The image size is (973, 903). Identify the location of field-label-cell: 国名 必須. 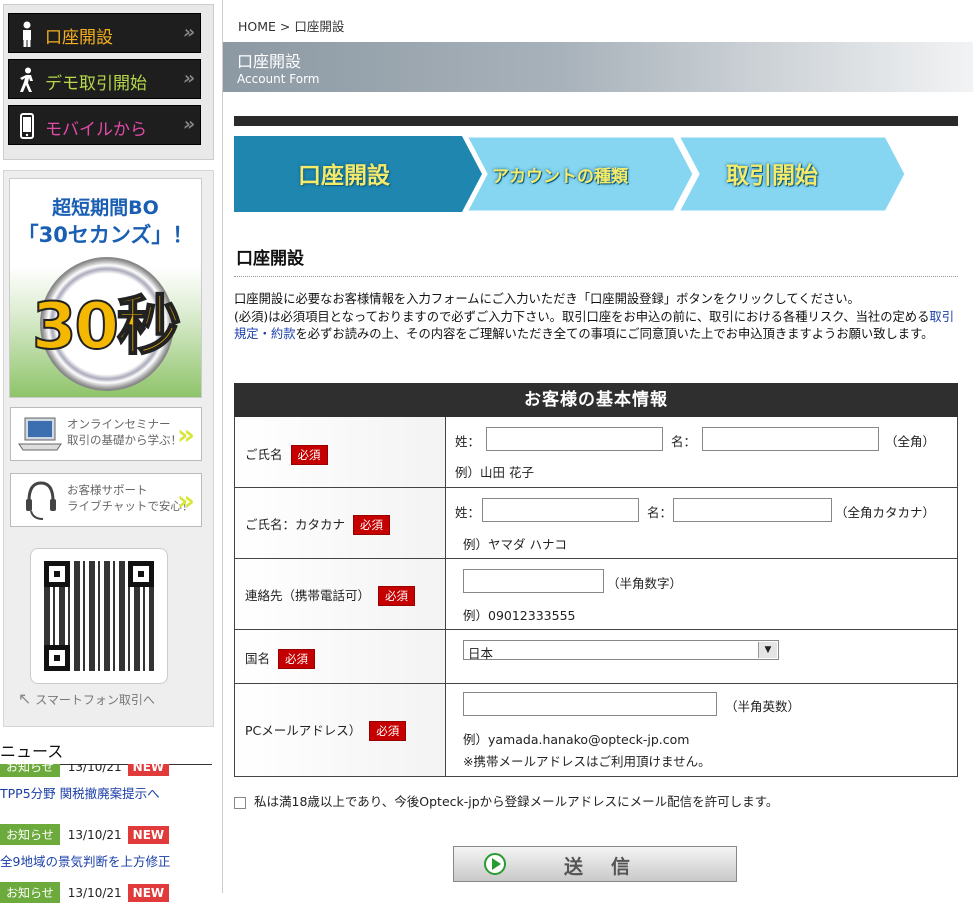
(340, 656).